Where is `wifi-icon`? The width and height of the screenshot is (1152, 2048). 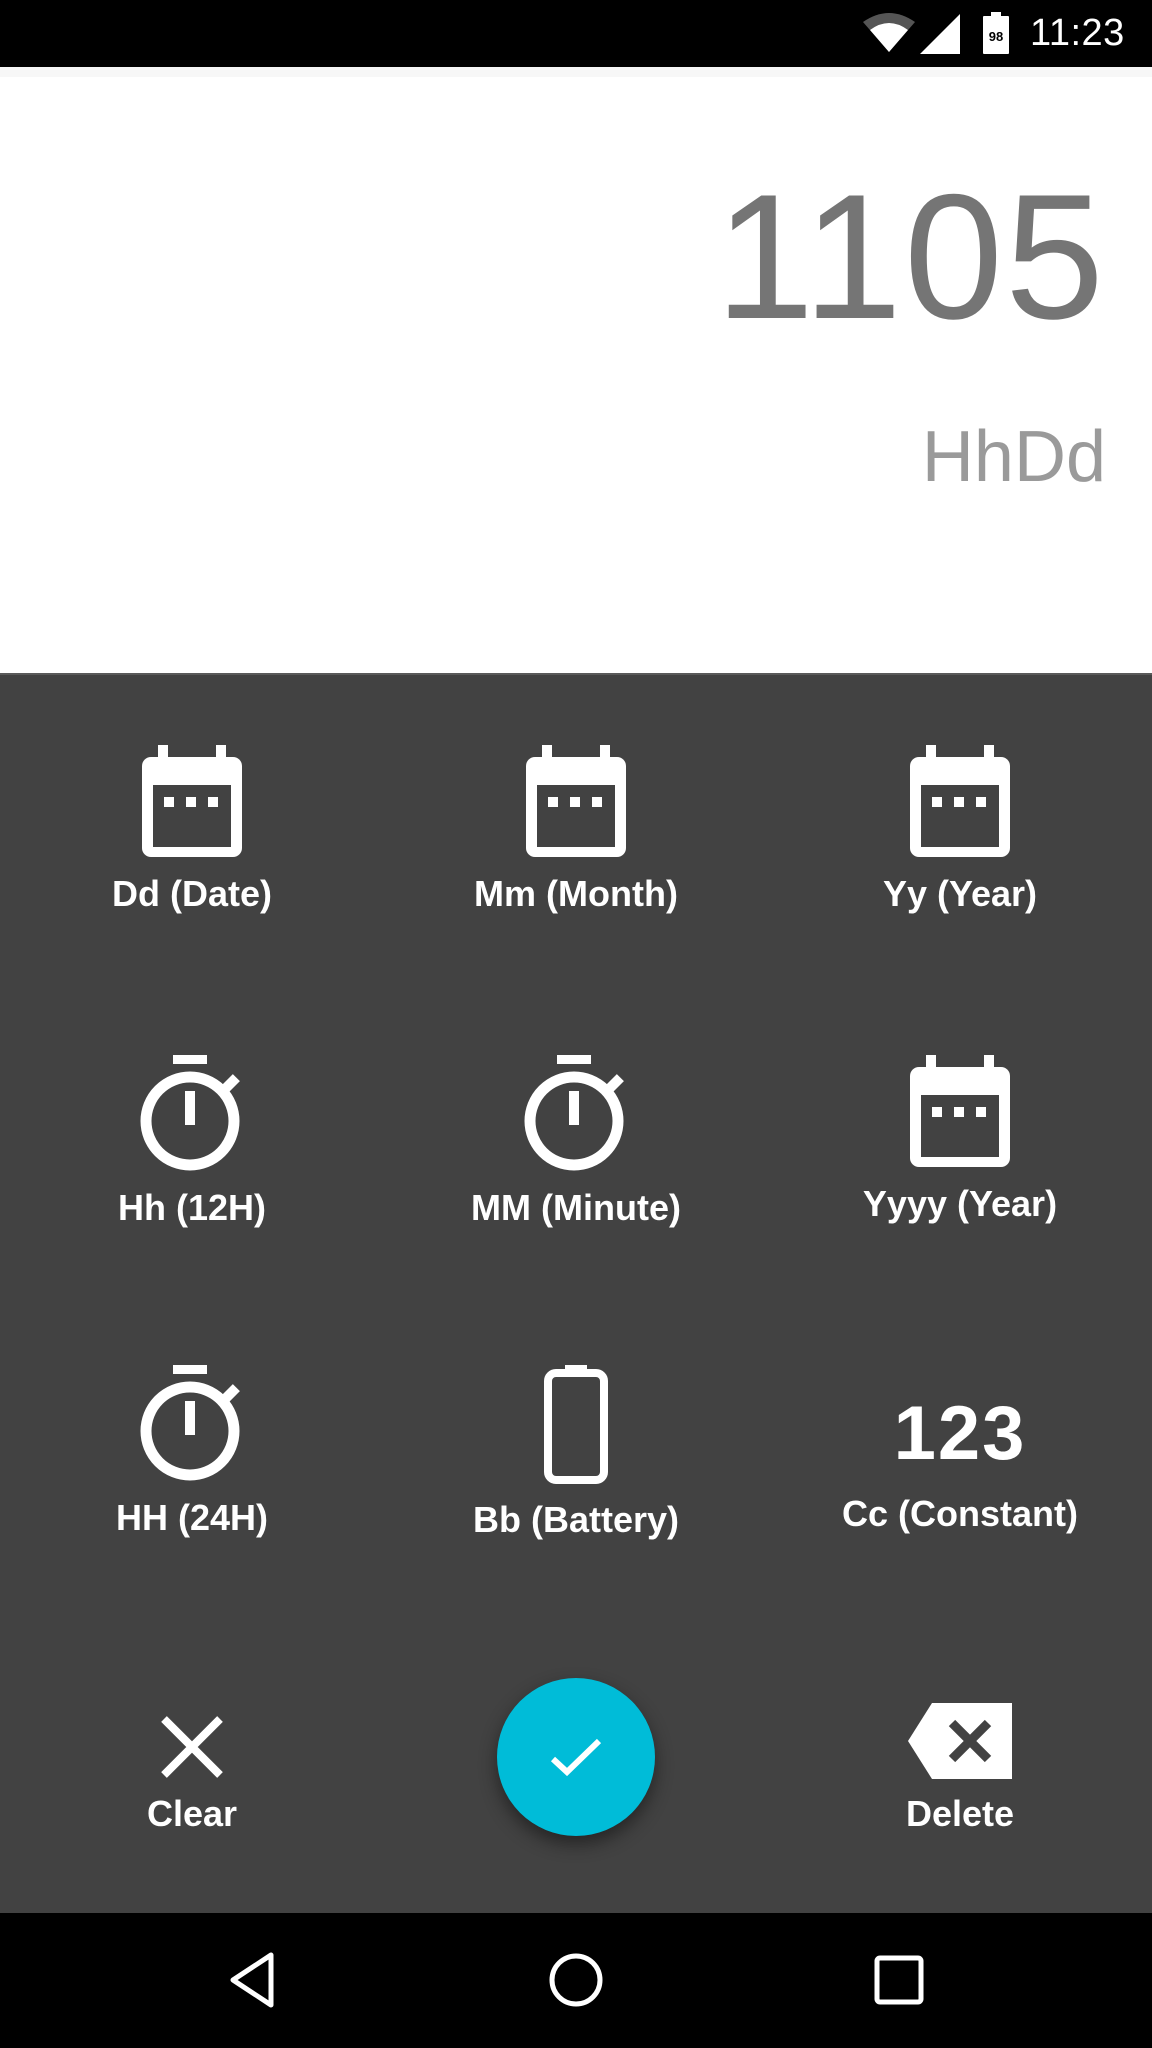
wifi-icon is located at coordinates (889, 32).